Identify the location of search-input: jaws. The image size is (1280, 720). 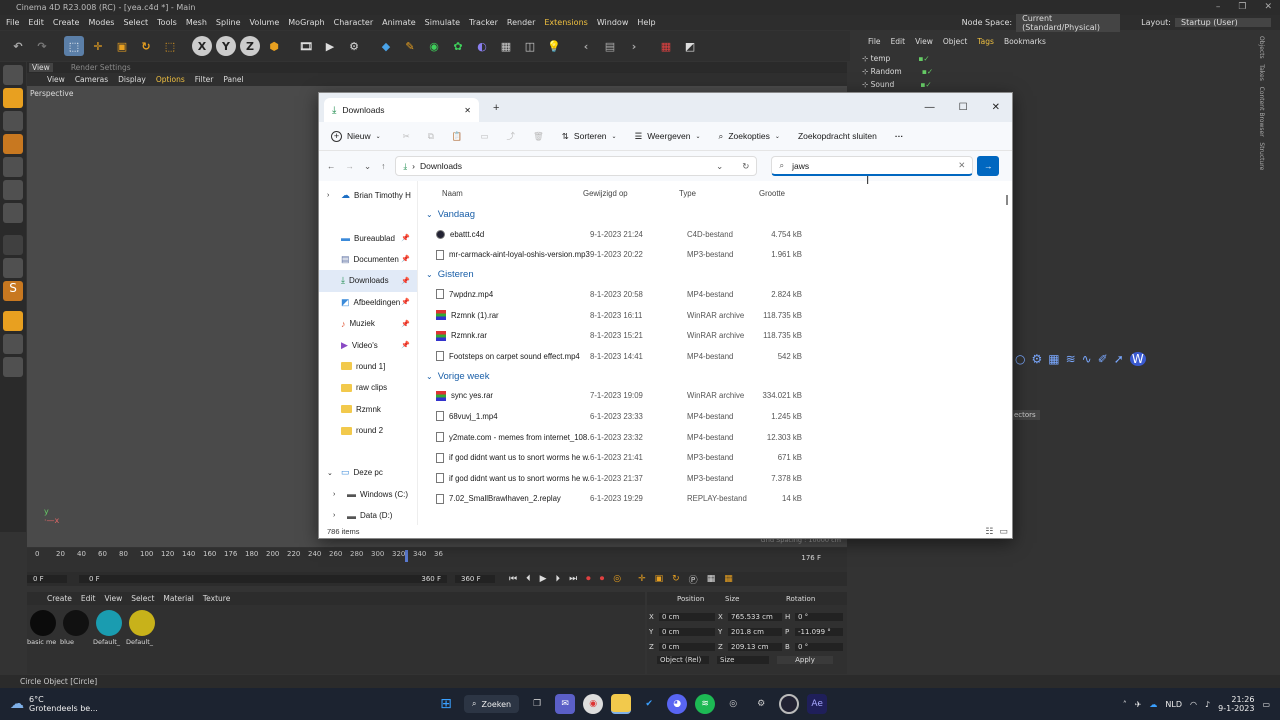
(800, 166).